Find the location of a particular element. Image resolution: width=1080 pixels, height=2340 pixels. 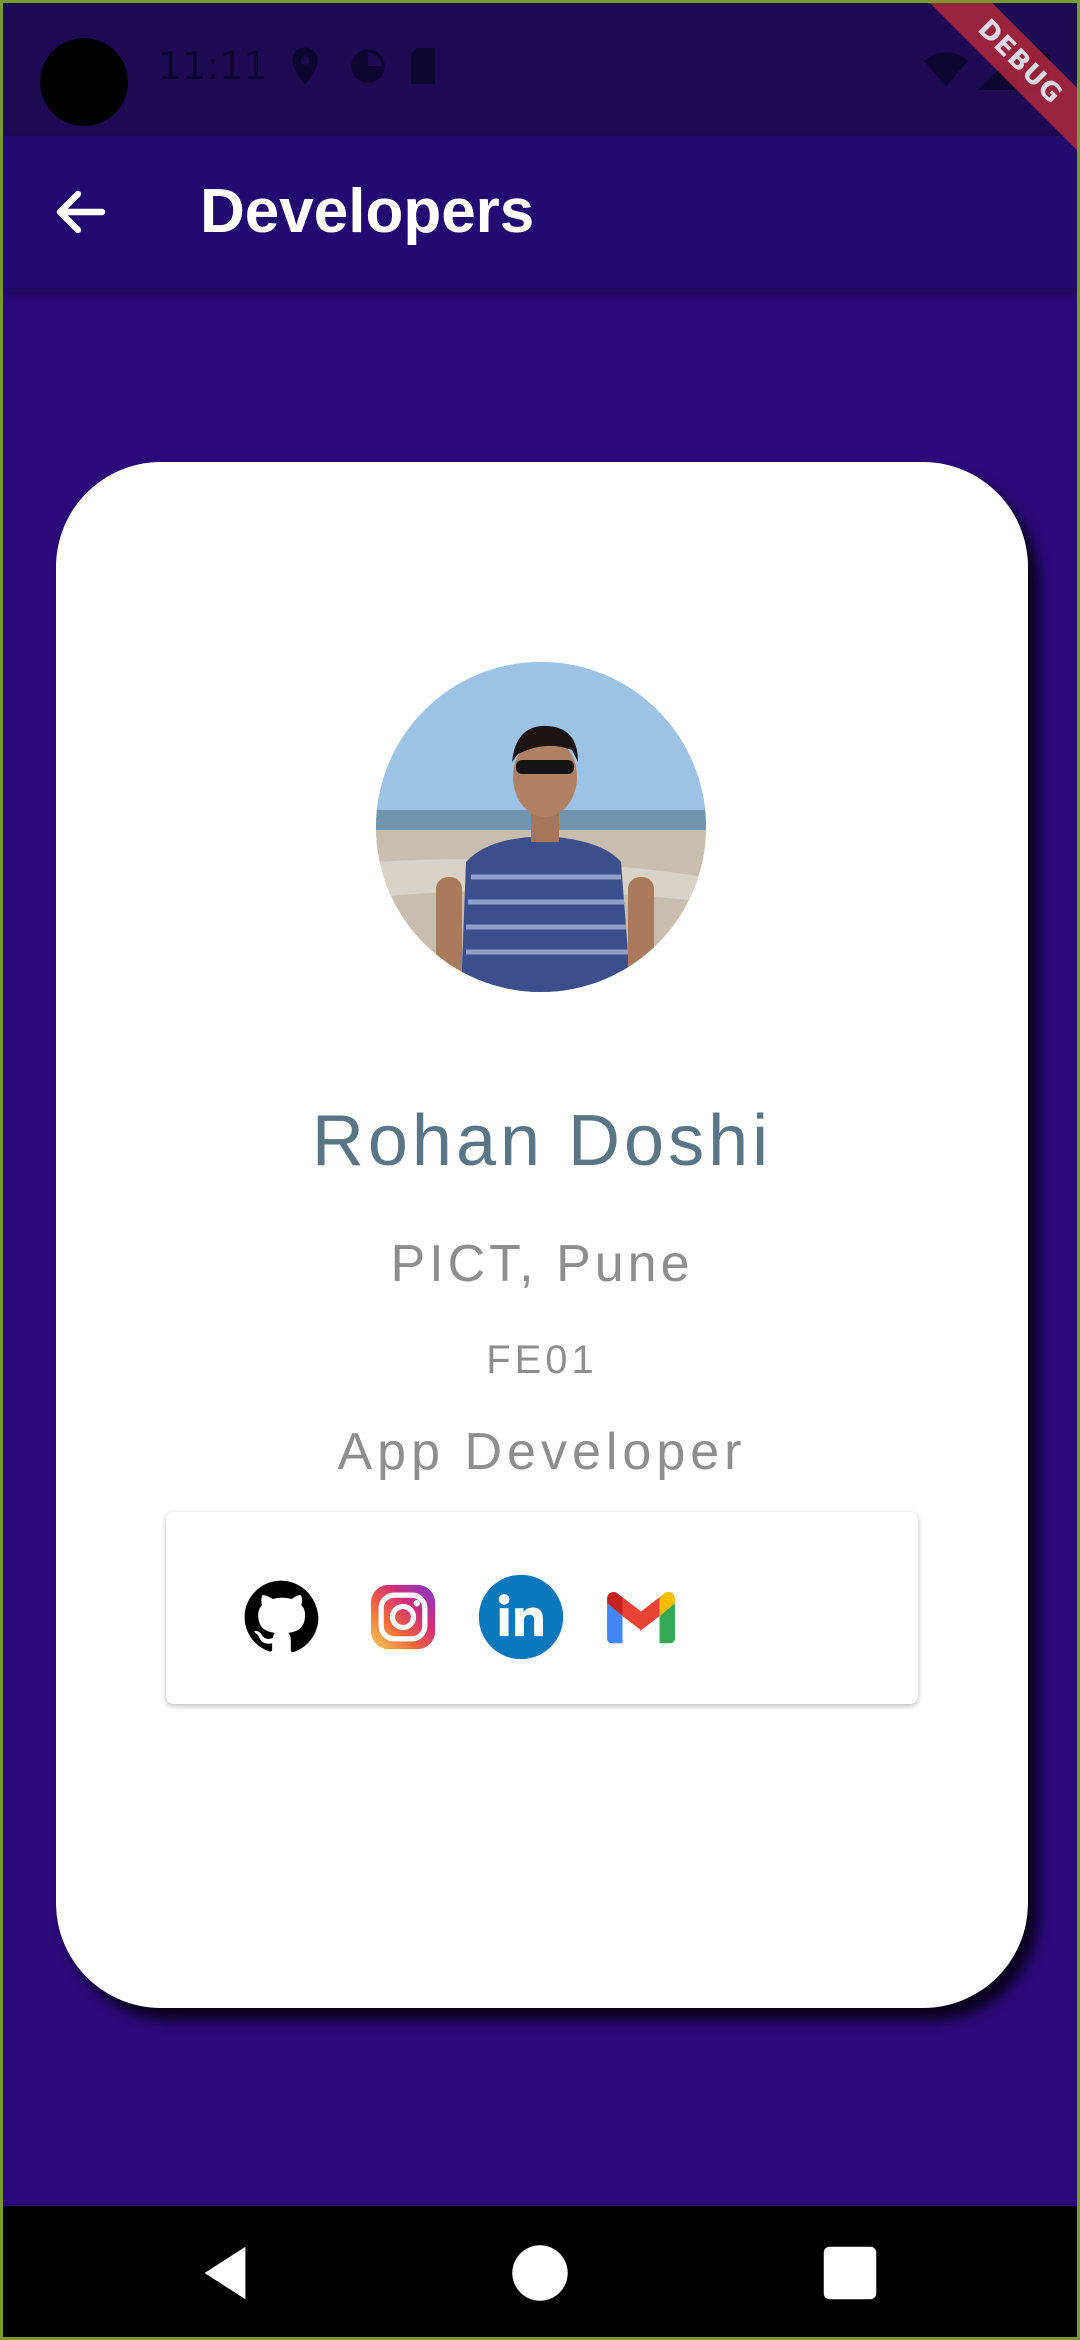

nav-back-icon is located at coordinates (225, 2273).